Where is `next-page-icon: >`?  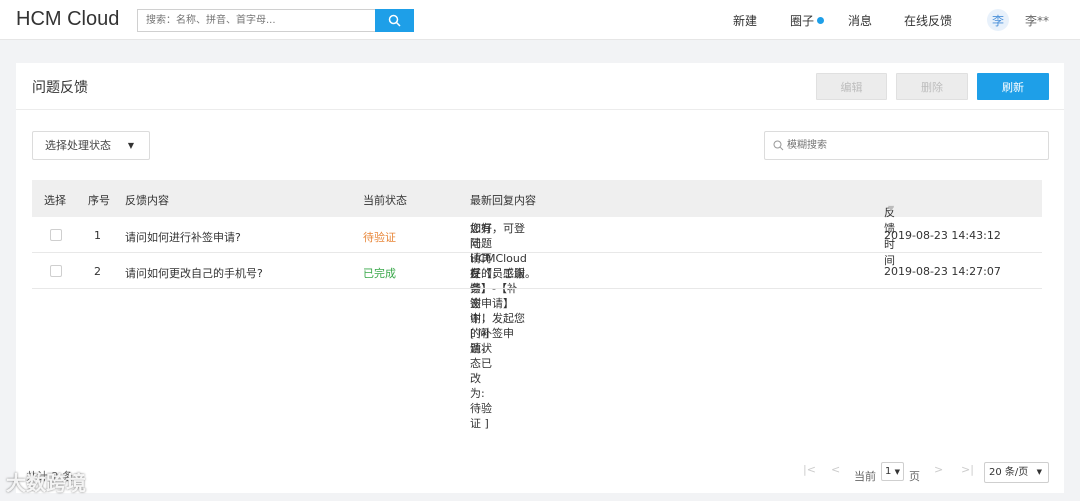
next-page-icon: > is located at coordinates (938, 469).